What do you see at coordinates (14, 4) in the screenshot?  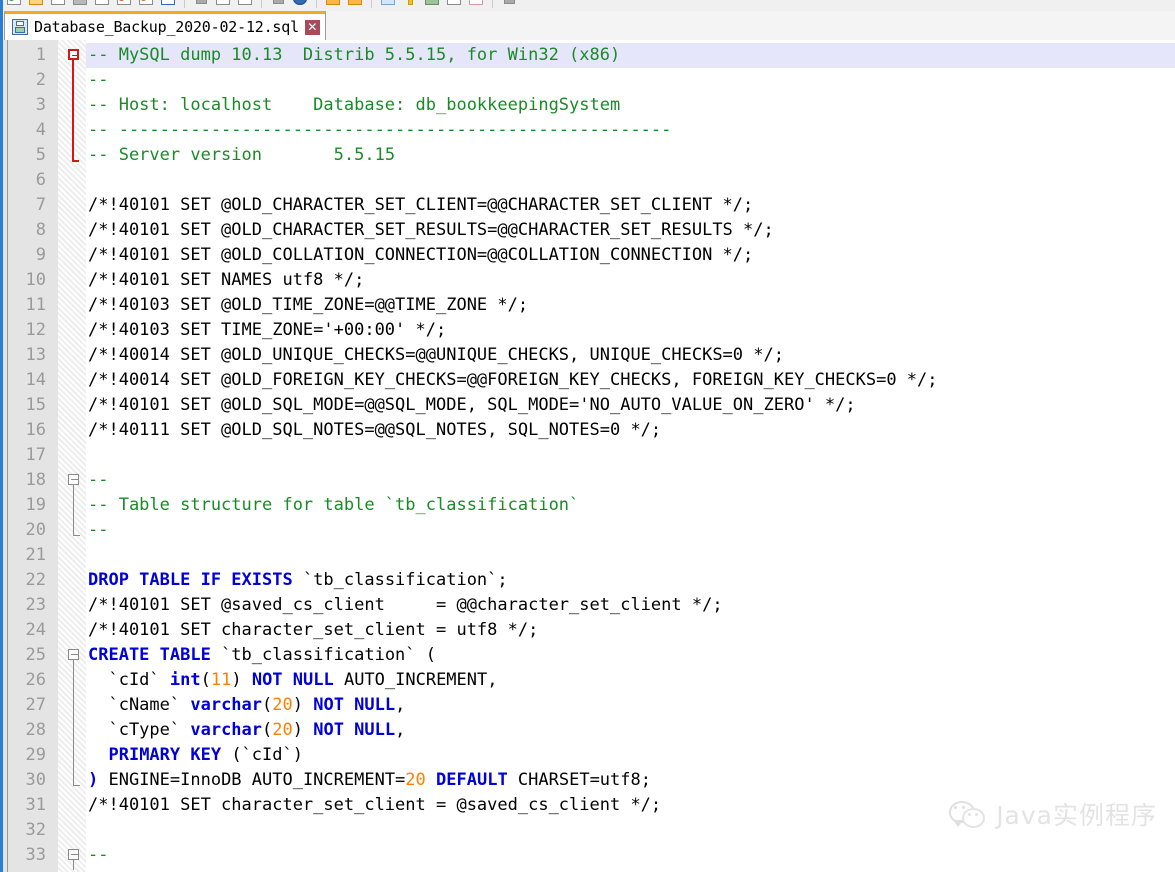 I see `new-file-icon` at bounding box center [14, 4].